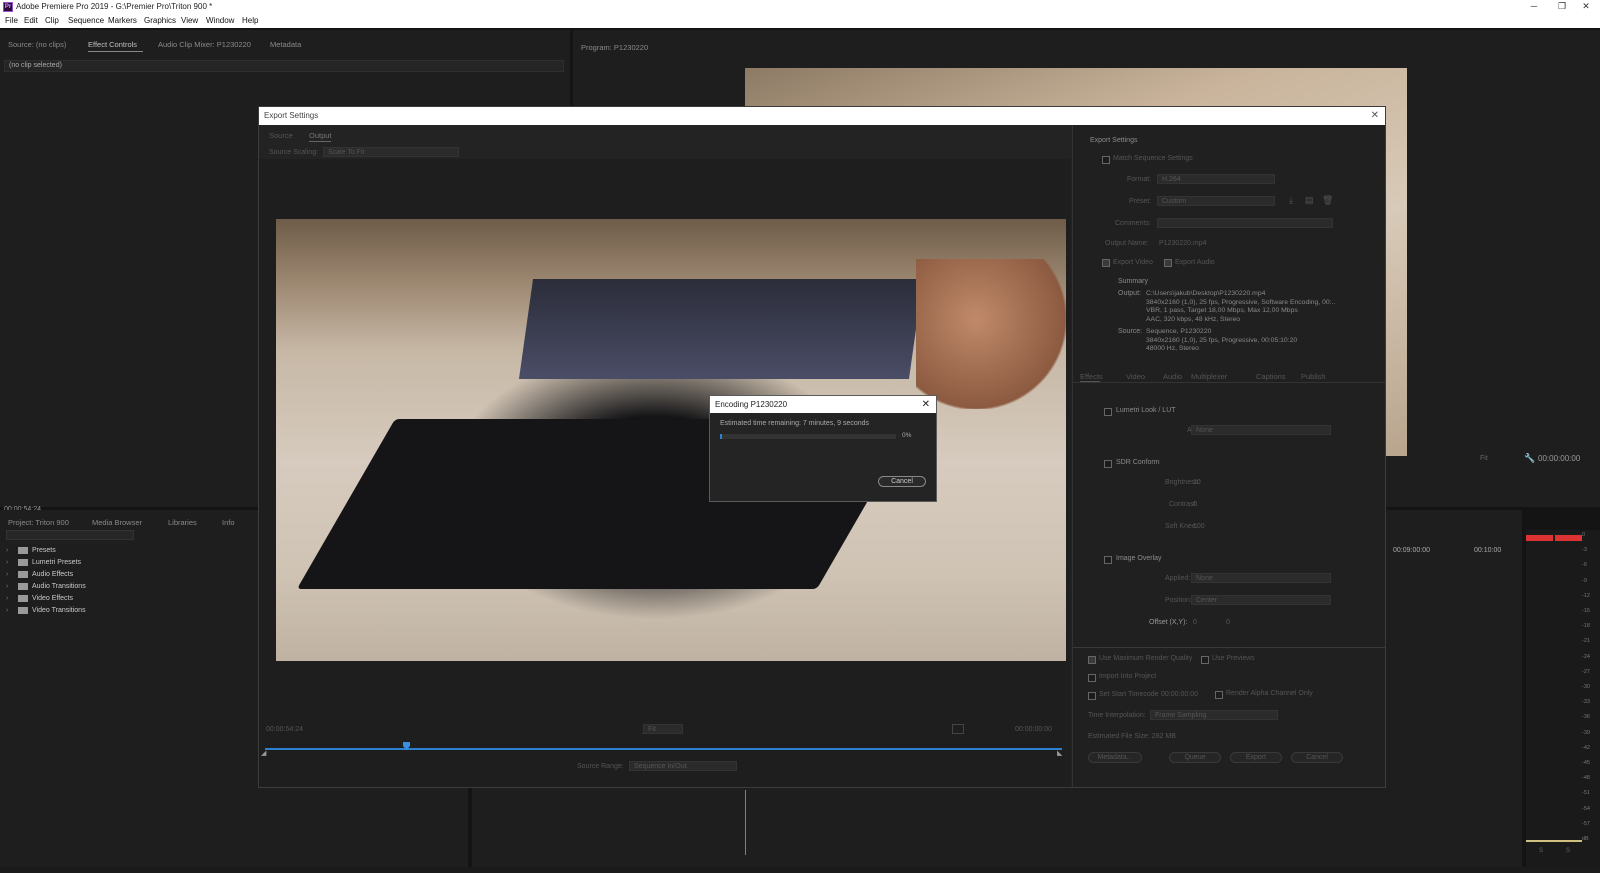 This screenshot has width=1600, height=873. Describe the element at coordinates (11, 20) in the screenshot. I see `menu-file: File` at that location.